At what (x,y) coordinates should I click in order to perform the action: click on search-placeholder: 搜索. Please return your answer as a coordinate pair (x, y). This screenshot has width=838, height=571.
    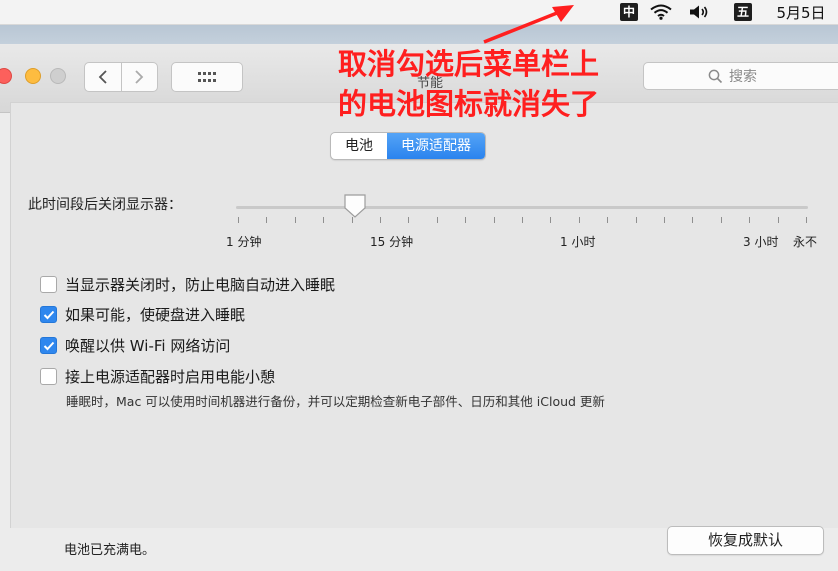
    Looking at the image, I should click on (743, 77).